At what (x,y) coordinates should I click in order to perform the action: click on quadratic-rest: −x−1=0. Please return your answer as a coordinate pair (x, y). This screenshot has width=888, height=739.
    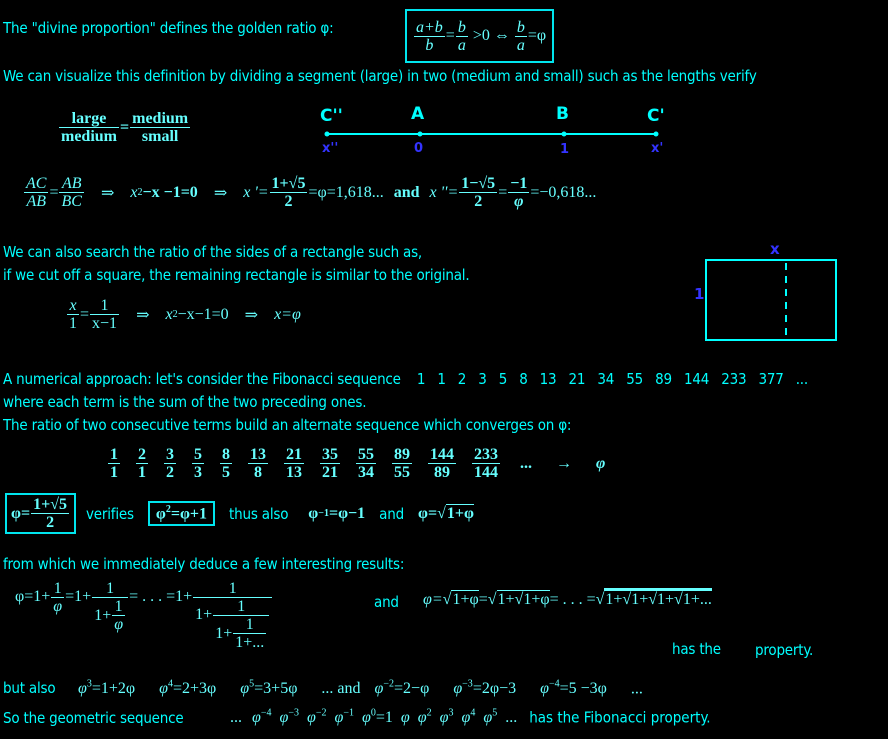
    Looking at the image, I should click on (203, 314).